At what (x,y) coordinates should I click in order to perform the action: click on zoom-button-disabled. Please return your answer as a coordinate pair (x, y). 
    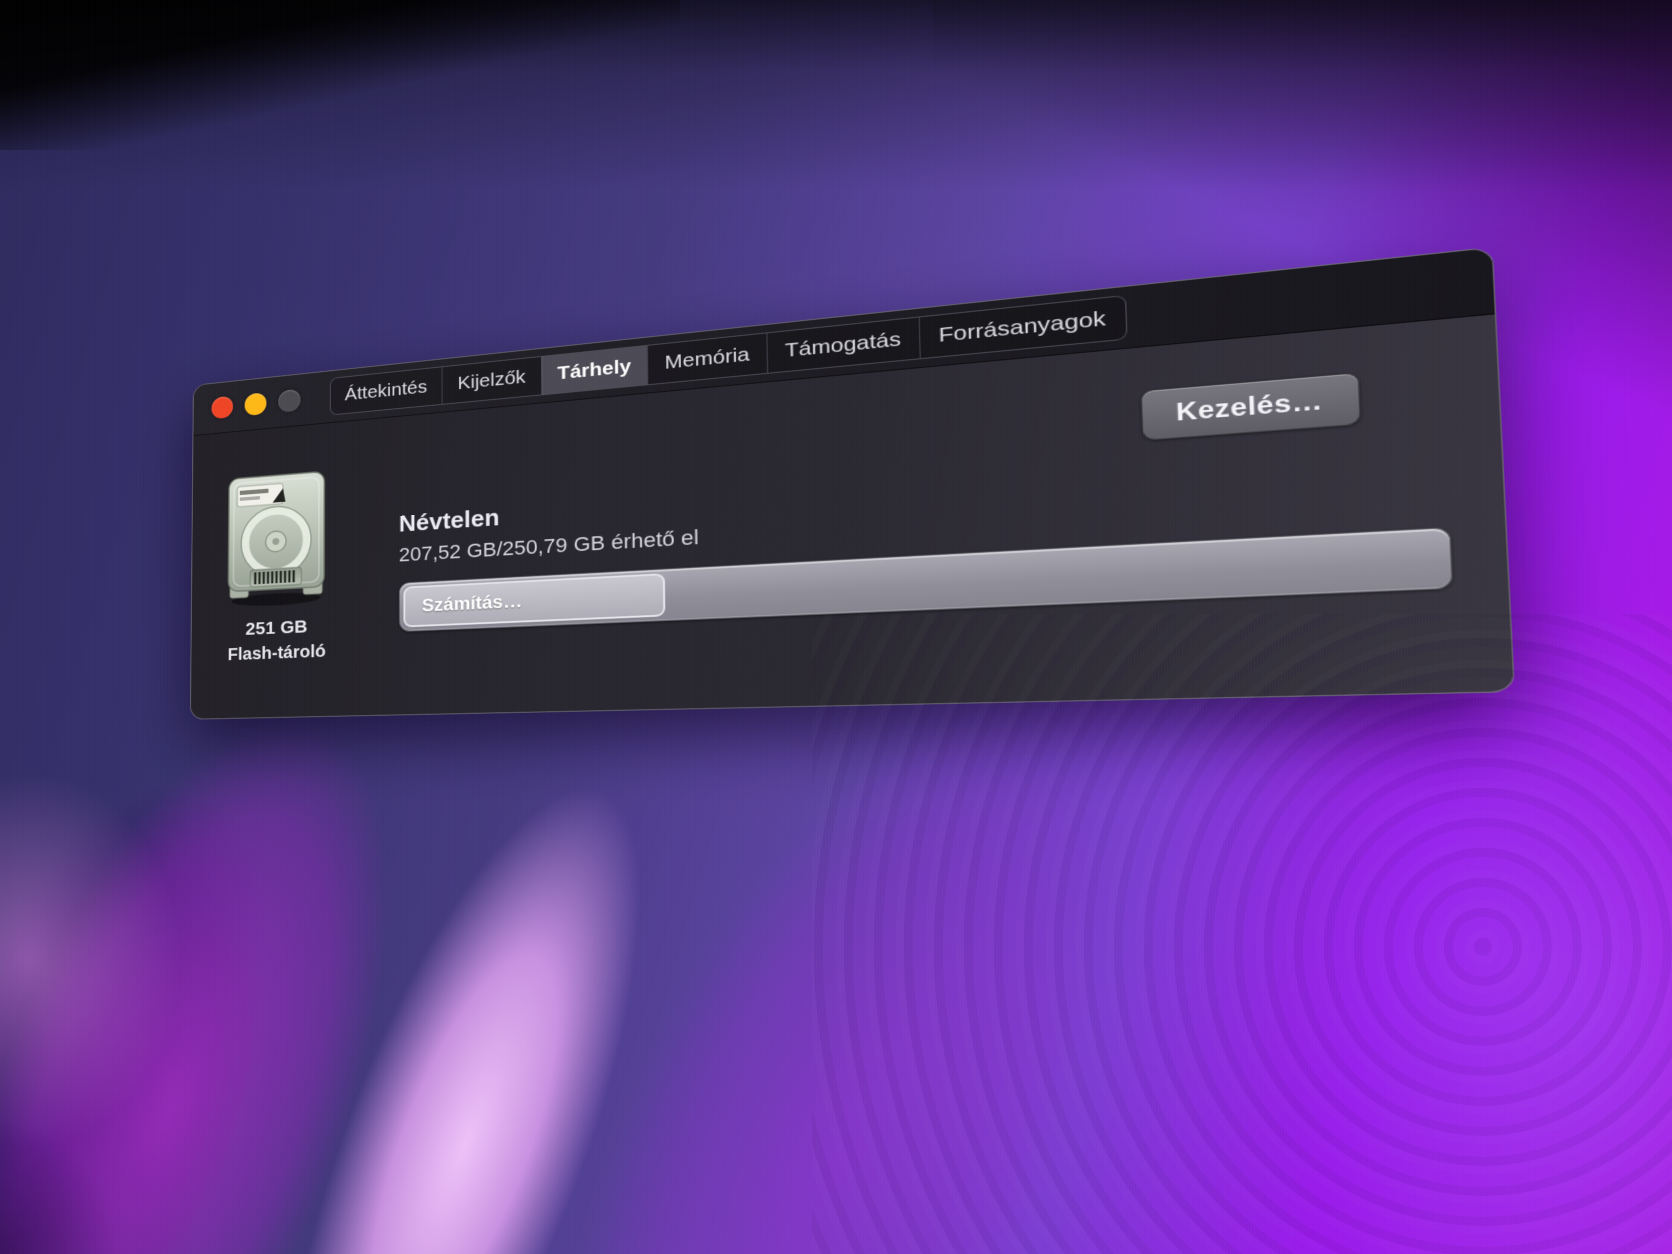
    Looking at the image, I should click on (289, 400).